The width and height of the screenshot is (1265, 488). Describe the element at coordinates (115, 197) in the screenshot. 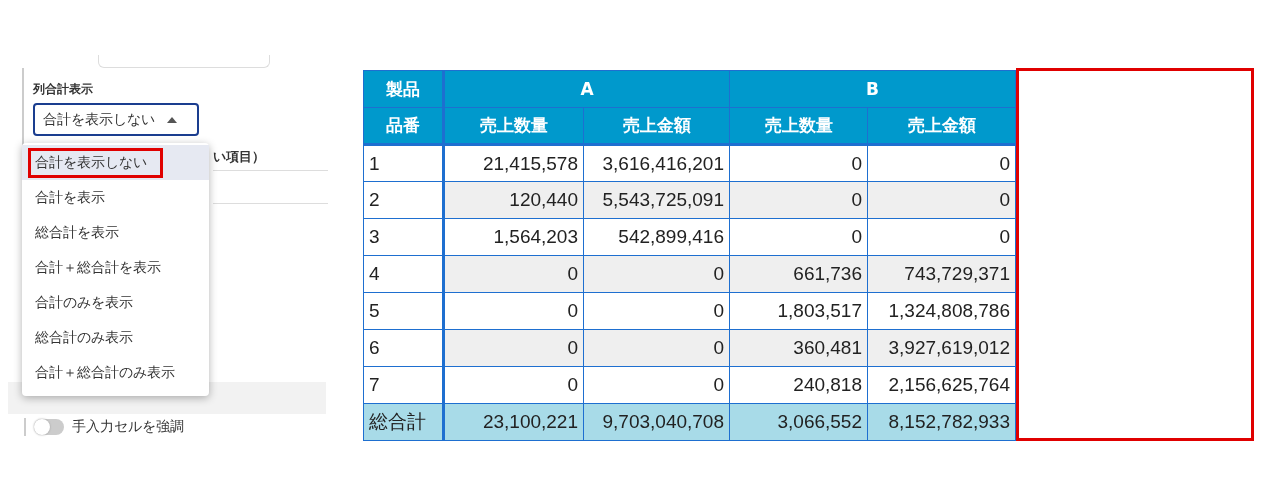

I see `menu-item: 合計を表示` at that location.